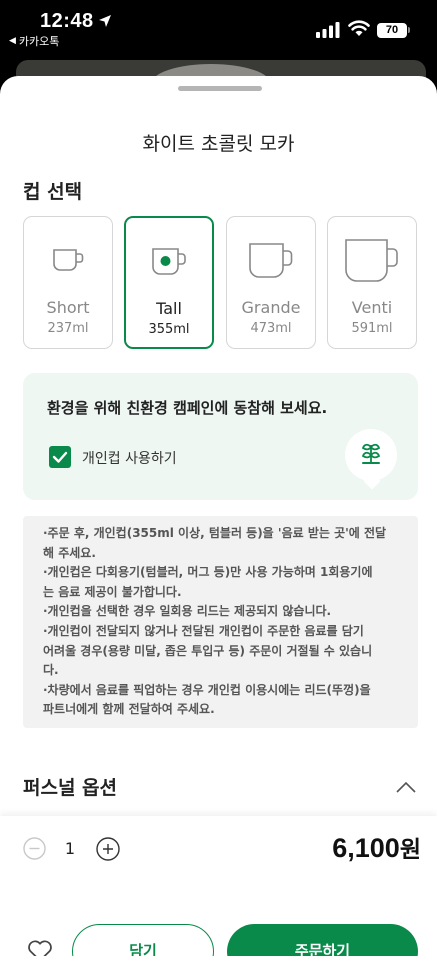 The image size is (437, 956). I want to click on eco-bubble, so click(371, 455).